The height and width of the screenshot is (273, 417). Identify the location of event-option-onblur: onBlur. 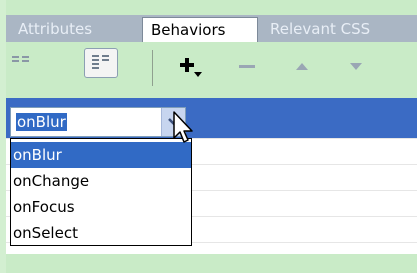
(101, 155).